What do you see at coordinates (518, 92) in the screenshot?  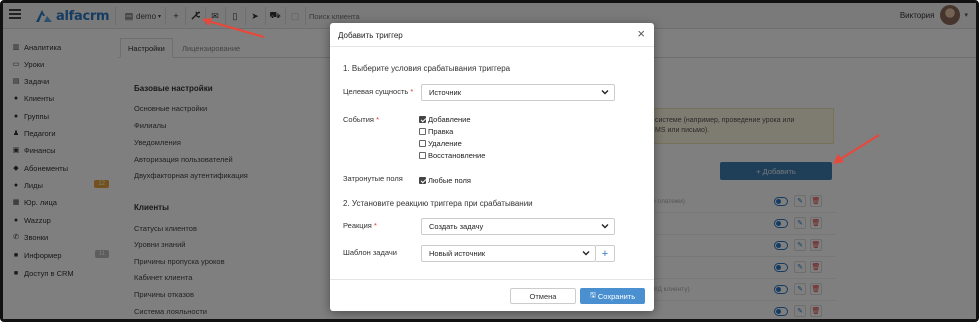 I see `target-entity-select: Источник` at bounding box center [518, 92].